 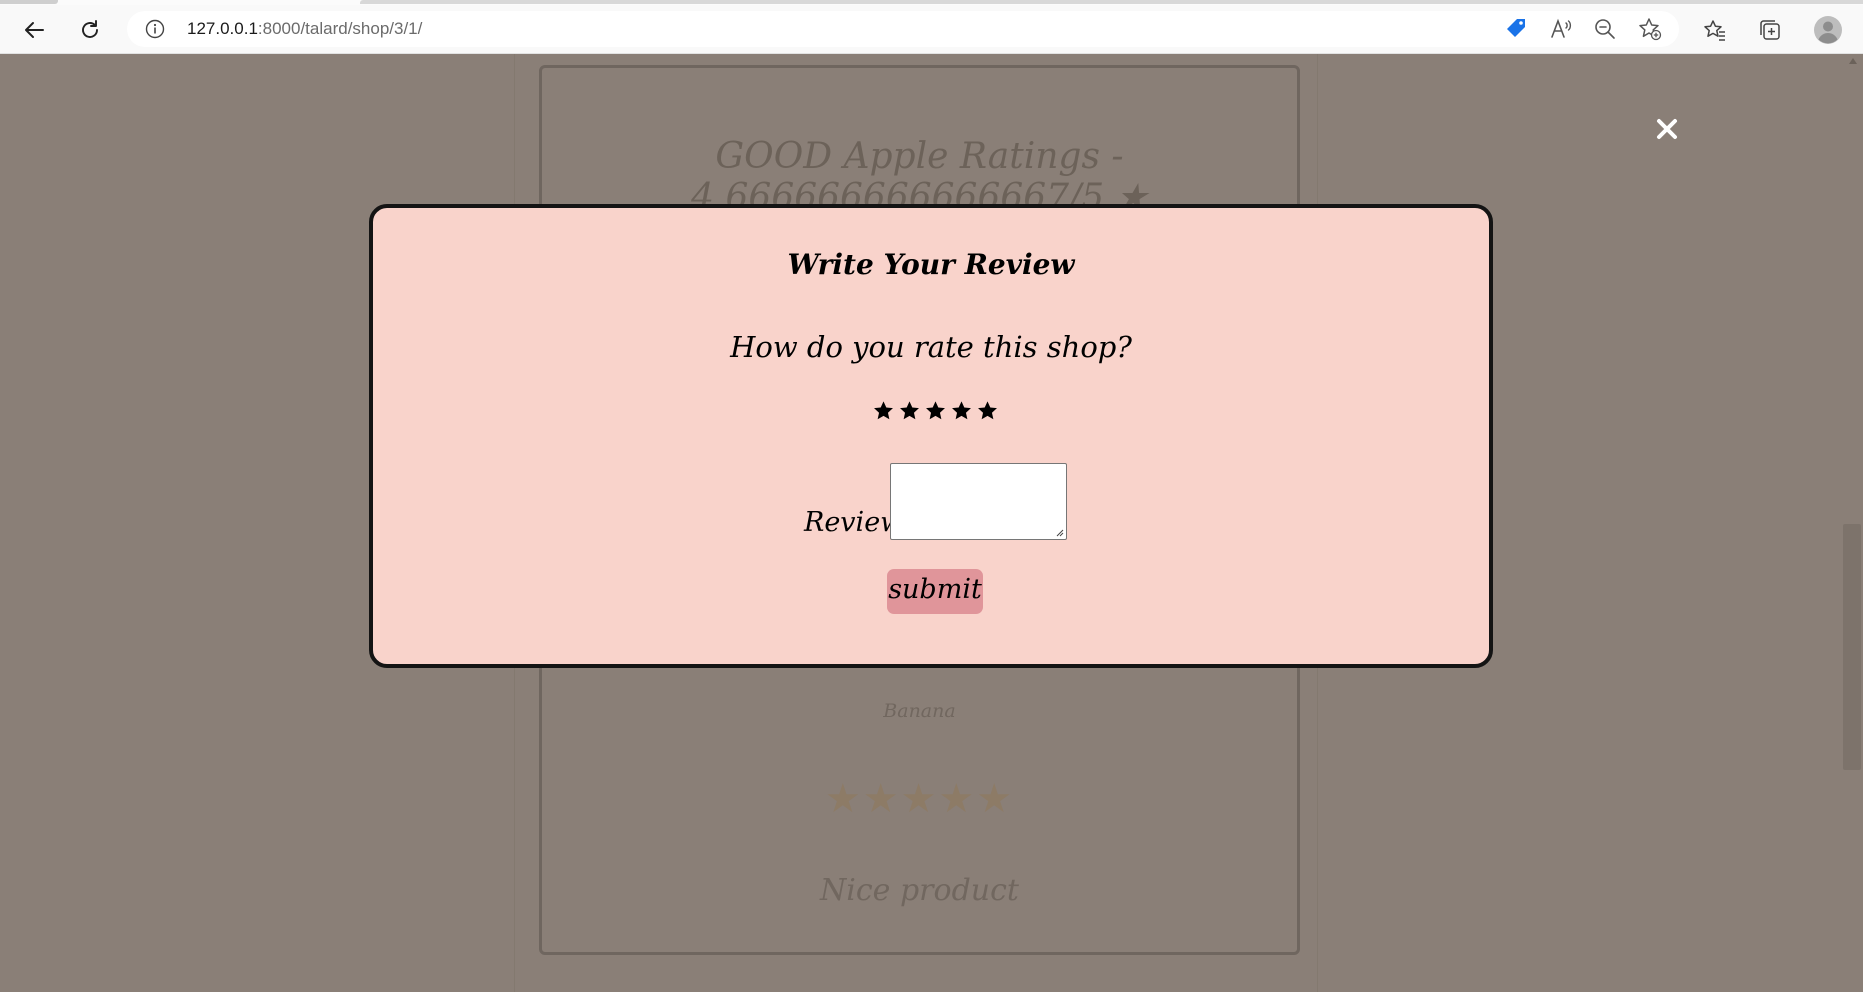 What do you see at coordinates (931, 264) in the screenshot?
I see `modal-title: Write Your Review` at bounding box center [931, 264].